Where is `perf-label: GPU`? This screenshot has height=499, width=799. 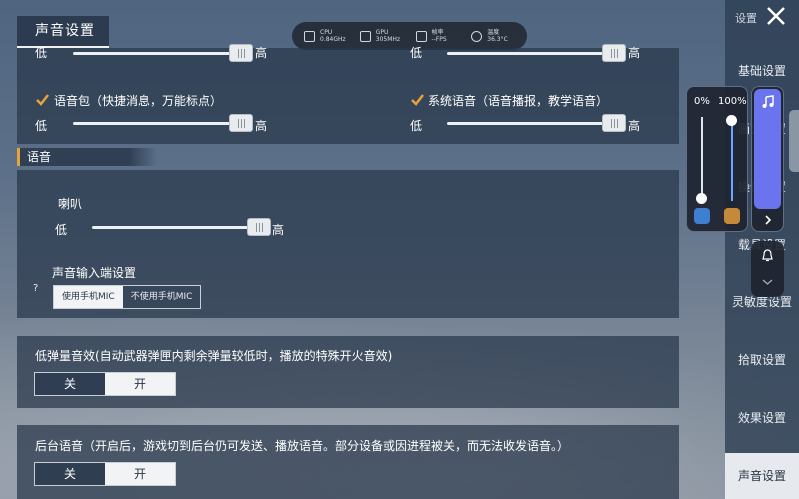
perf-label: GPU is located at coordinates (382, 32).